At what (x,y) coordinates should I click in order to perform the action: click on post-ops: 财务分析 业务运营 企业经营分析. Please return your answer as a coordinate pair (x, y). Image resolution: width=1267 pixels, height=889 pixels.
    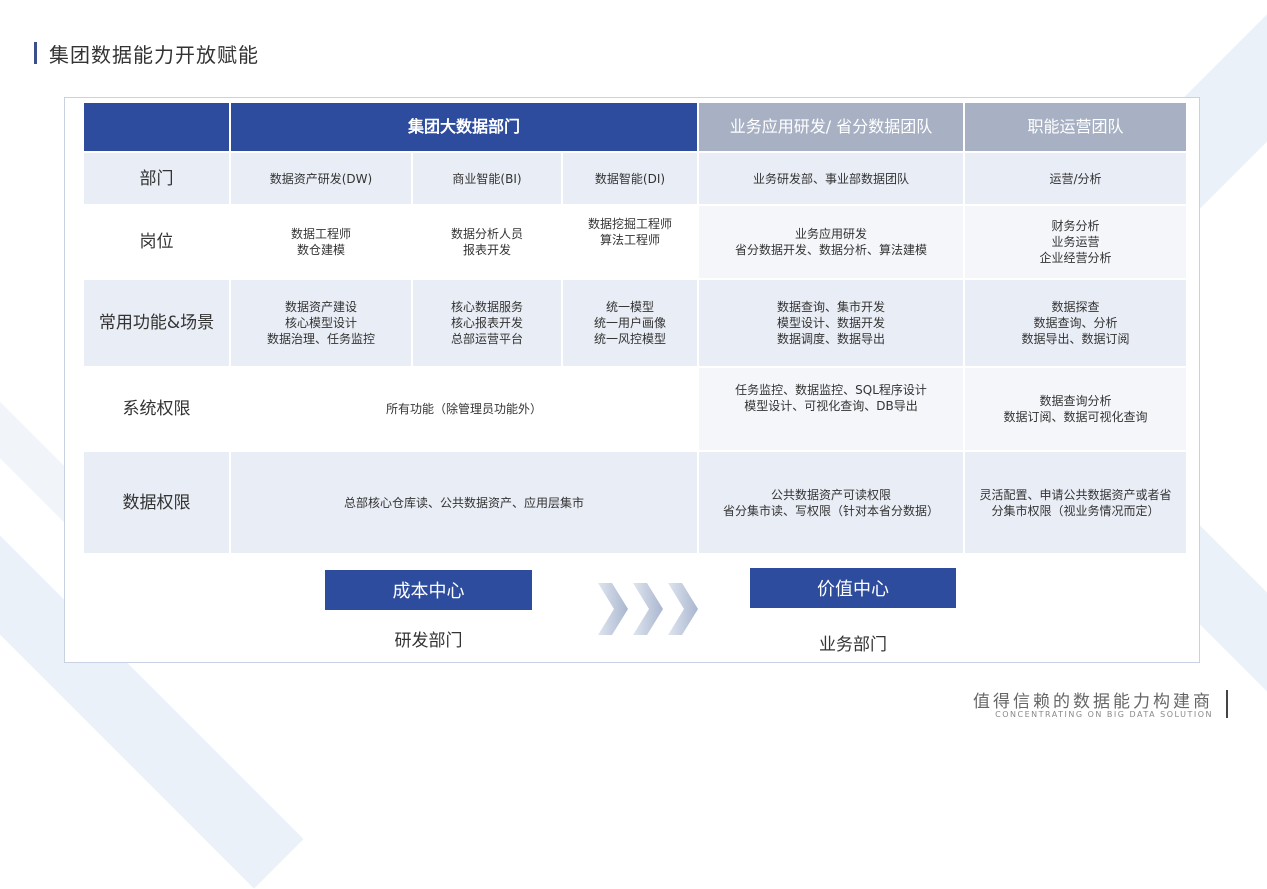
    Looking at the image, I should click on (1075, 242).